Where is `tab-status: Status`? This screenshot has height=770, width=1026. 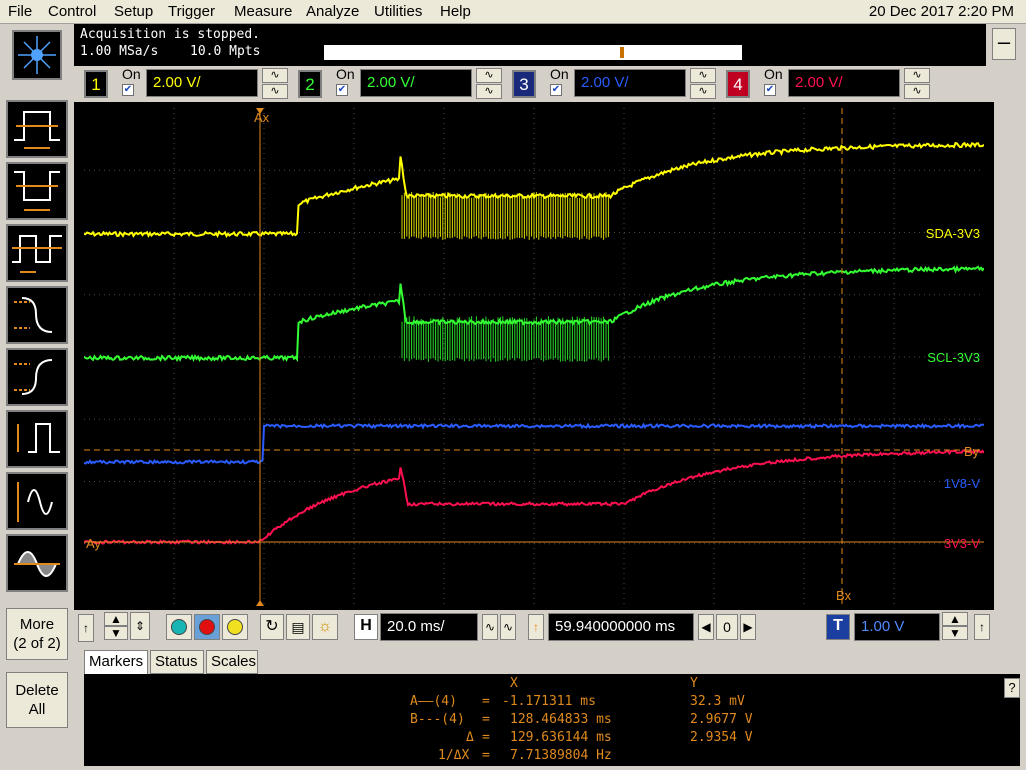
tab-status: Status is located at coordinates (177, 662).